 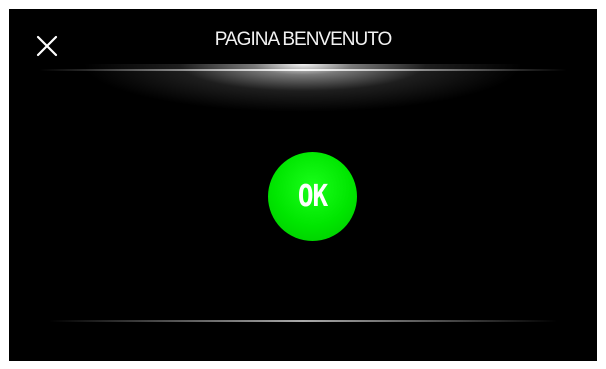 I want to click on ok-button: OK, so click(x=312, y=196).